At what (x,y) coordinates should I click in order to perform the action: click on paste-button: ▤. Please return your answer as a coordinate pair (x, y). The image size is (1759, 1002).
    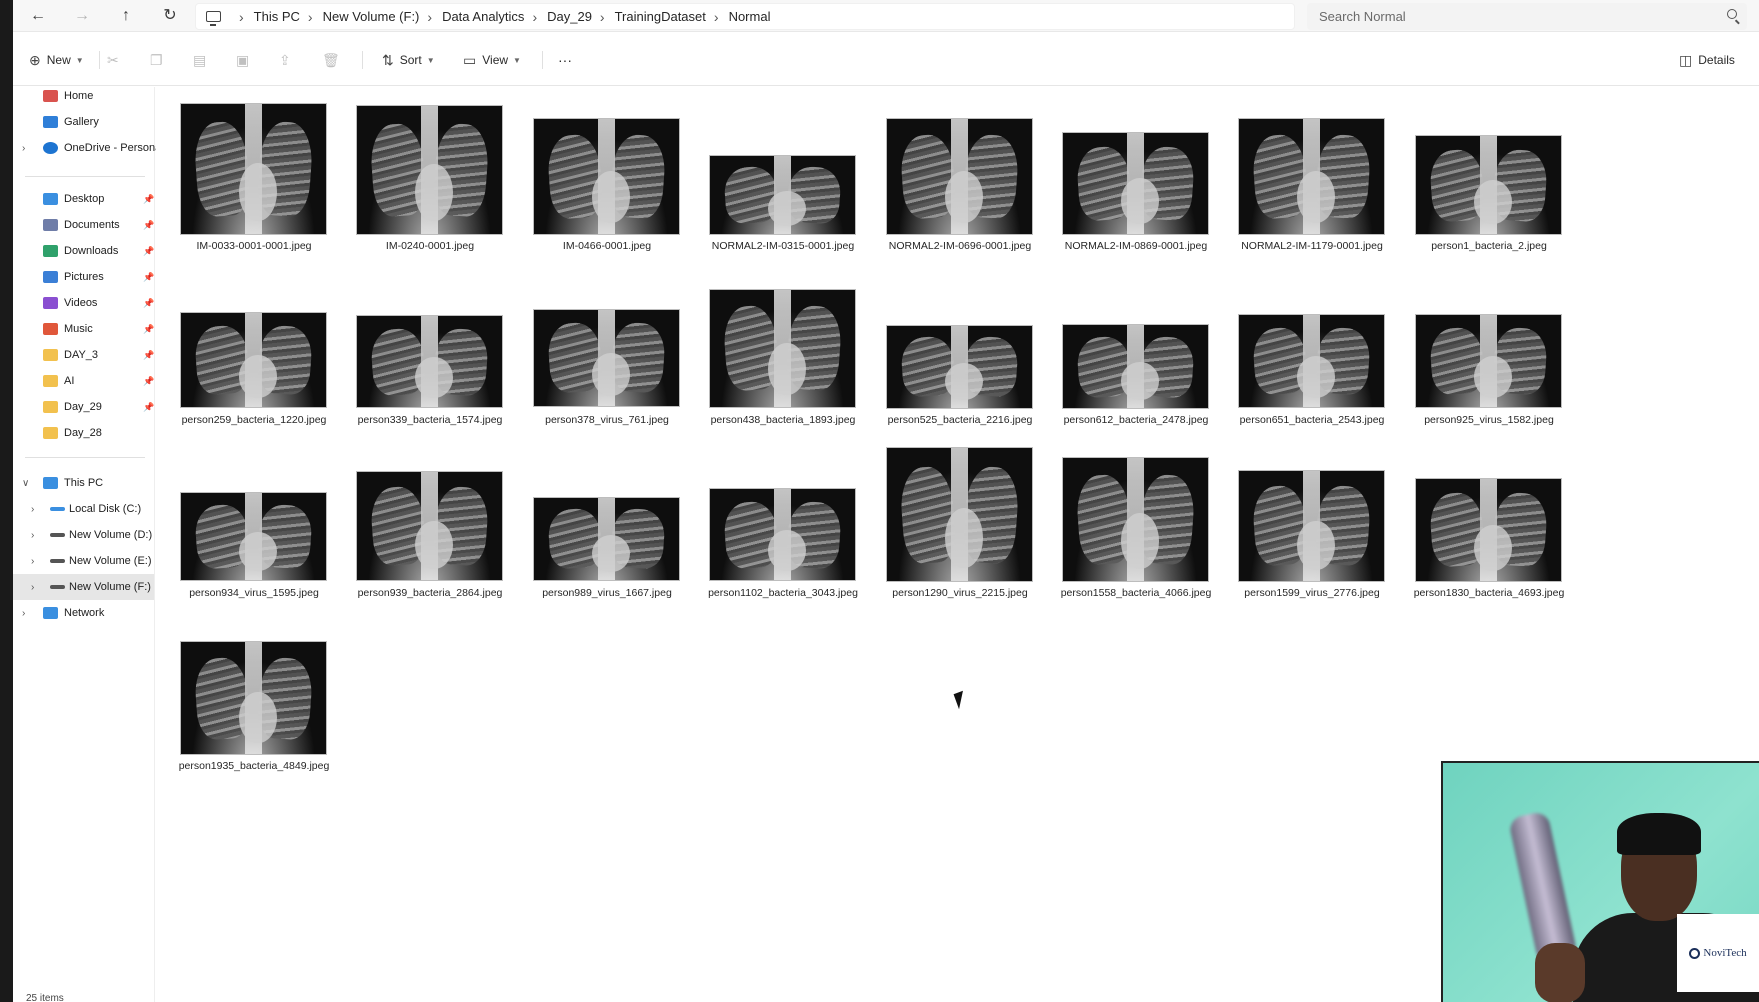
    Looking at the image, I should click on (202, 60).